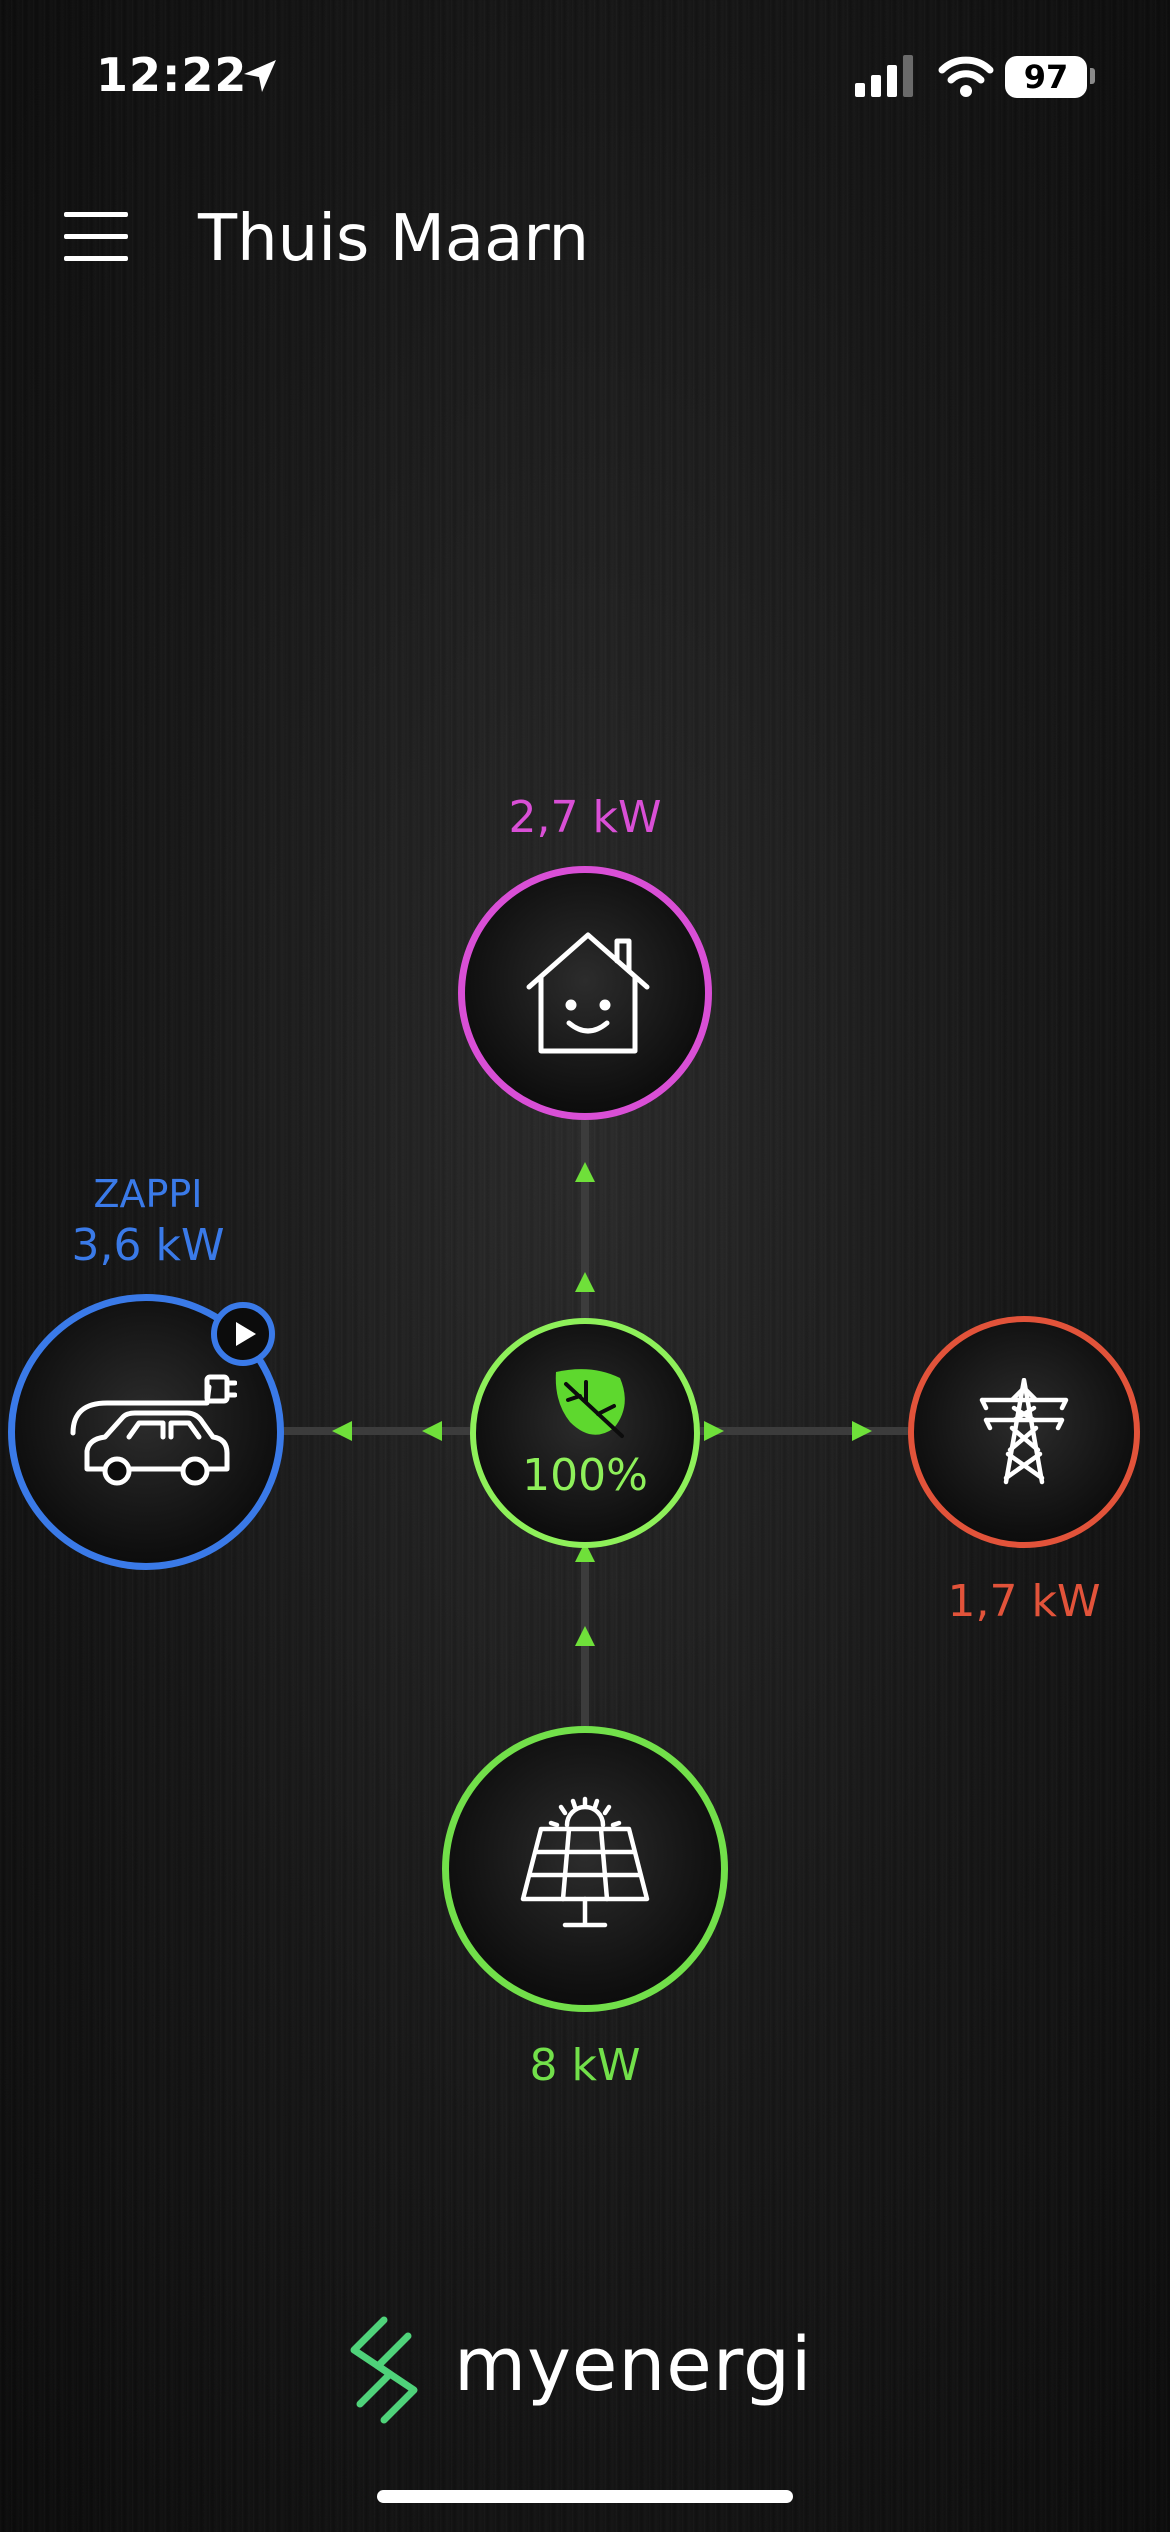 The width and height of the screenshot is (1170, 2532). I want to click on leaf-icon, so click(590, 1403).